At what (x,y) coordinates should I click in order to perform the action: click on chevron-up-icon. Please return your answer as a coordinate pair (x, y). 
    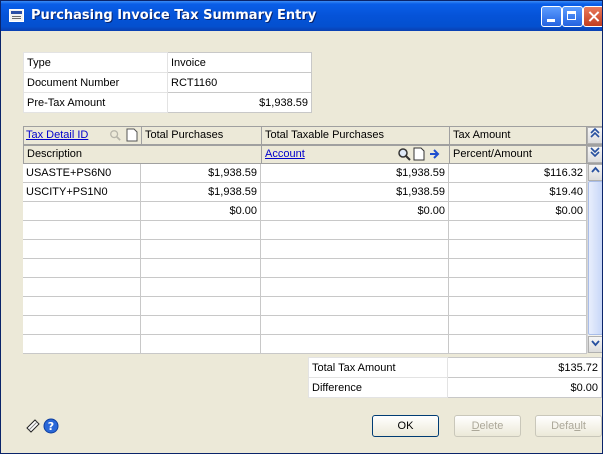
    Looking at the image, I should click on (595, 169).